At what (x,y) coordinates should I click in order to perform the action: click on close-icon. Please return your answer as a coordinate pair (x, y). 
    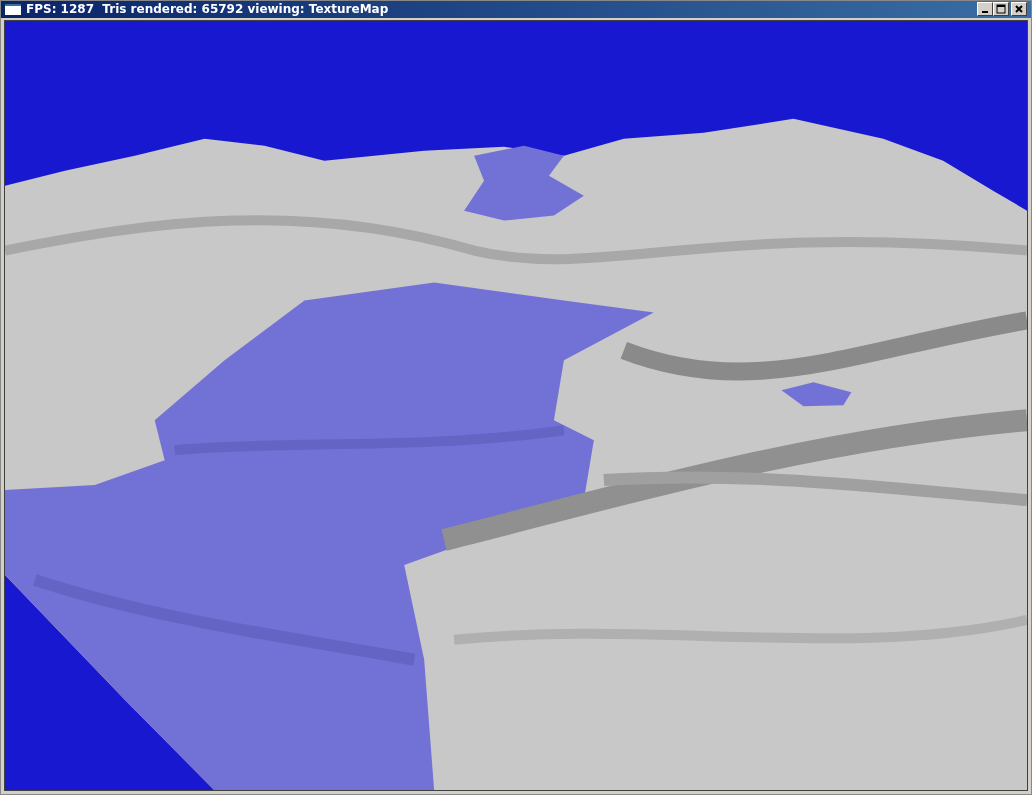
    Looking at the image, I should click on (1019, 9).